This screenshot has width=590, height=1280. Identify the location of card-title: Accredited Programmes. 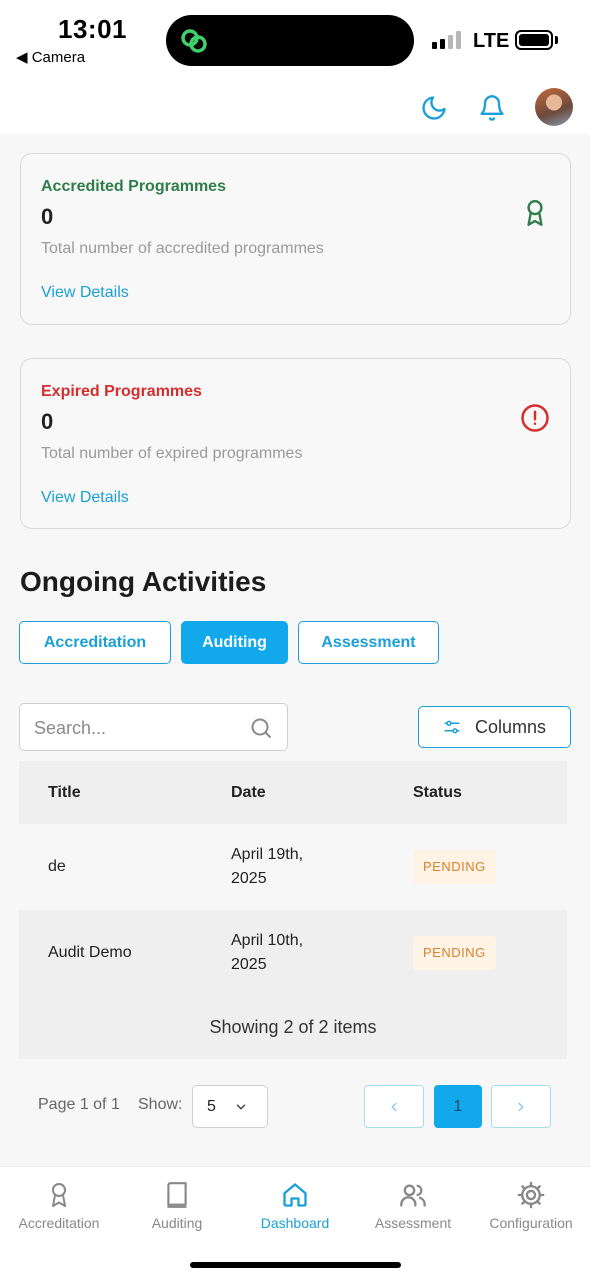
(133, 186).